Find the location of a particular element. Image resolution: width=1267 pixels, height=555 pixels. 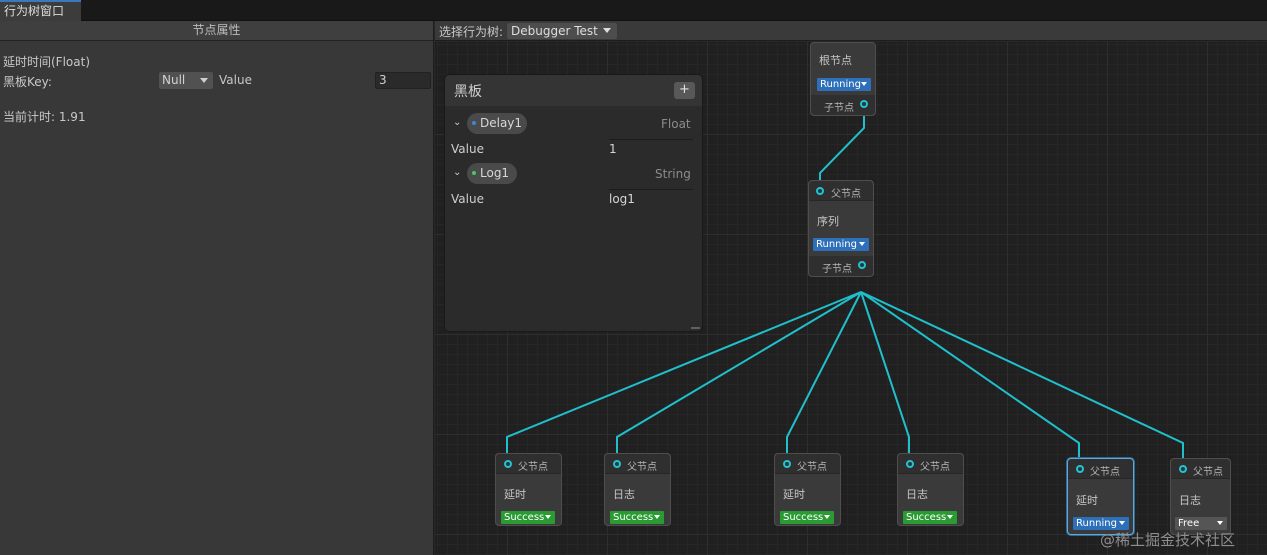

bb-entry-value-input: 1 is located at coordinates (651, 147).